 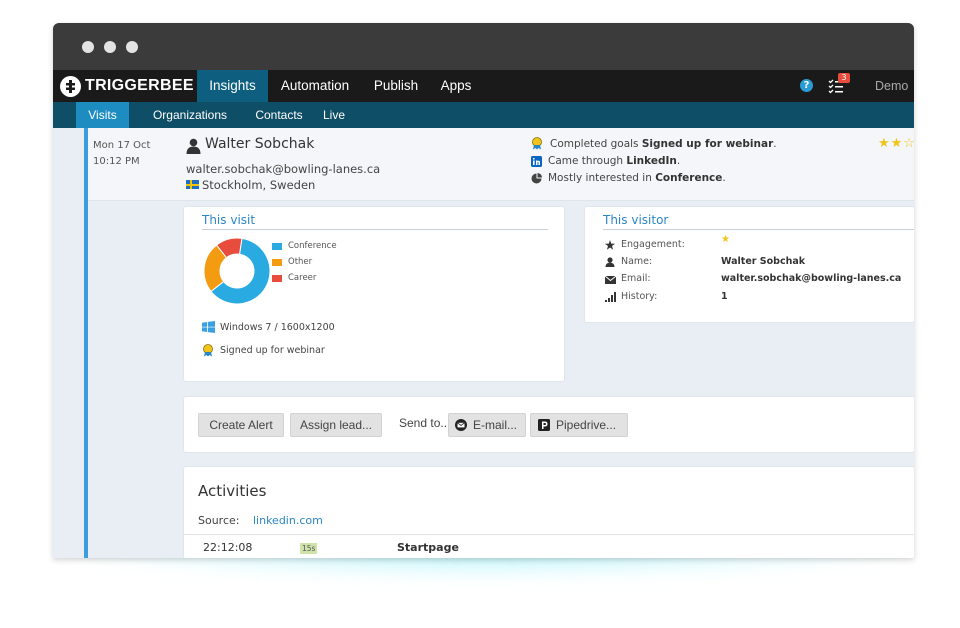 I want to click on create-alert-button: Create Alert, so click(x=241, y=425).